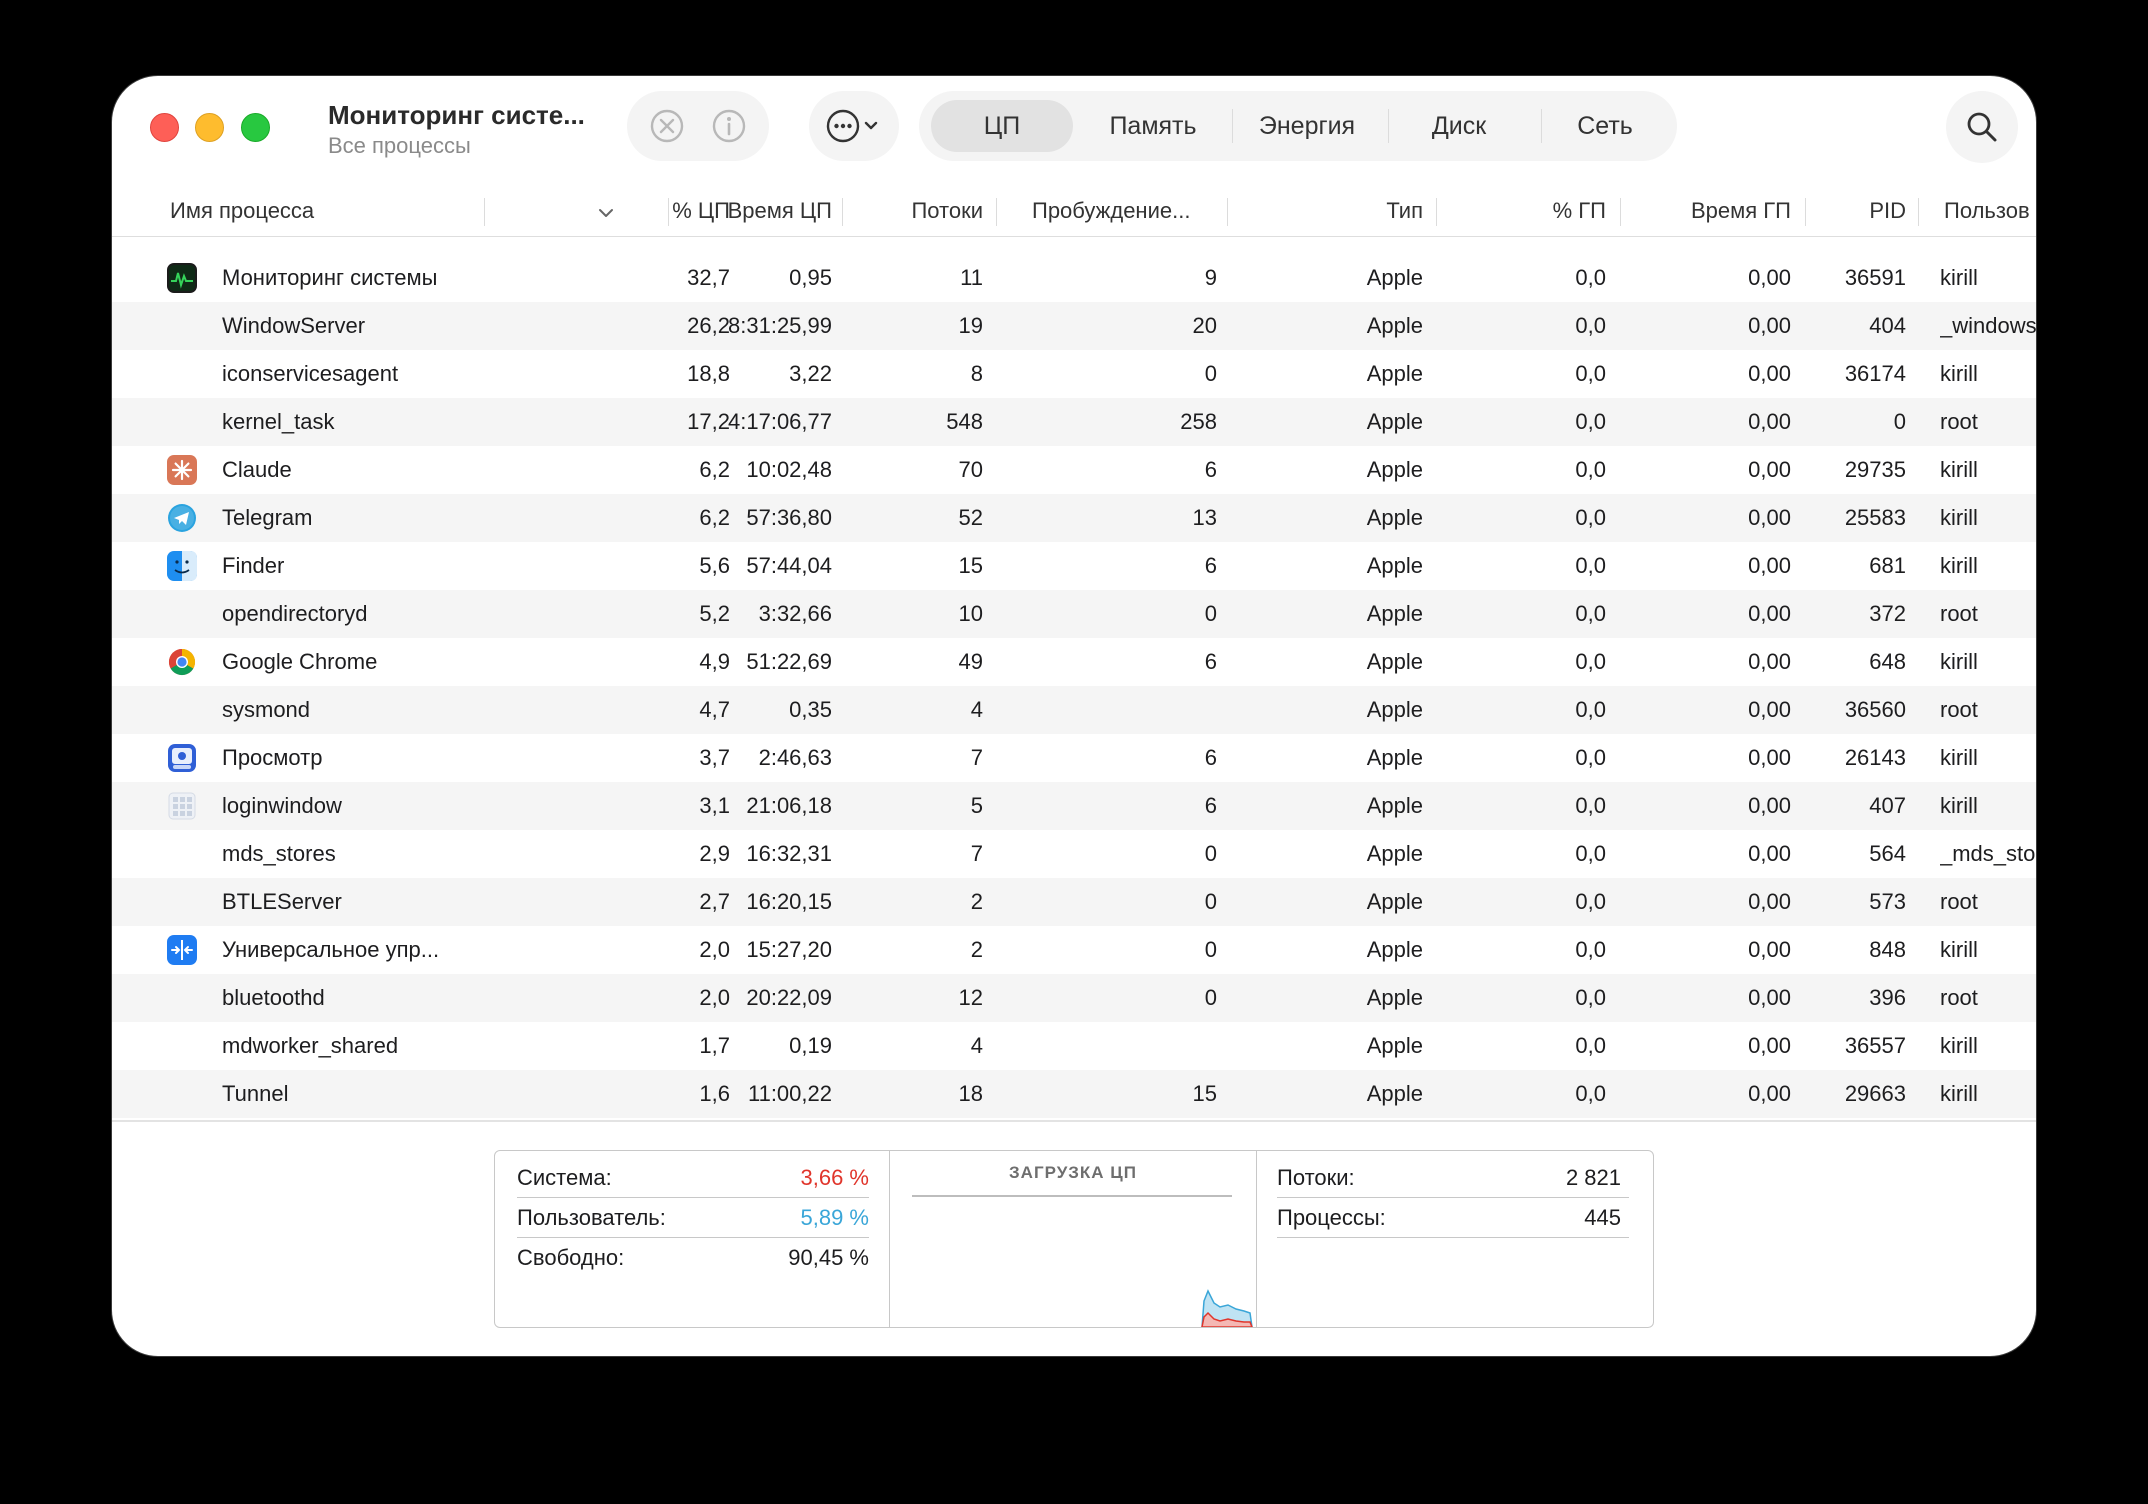  What do you see at coordinates (606, 213) in the screenshot?
I see `sort-descending-icon` at bounding box center [606, 213].